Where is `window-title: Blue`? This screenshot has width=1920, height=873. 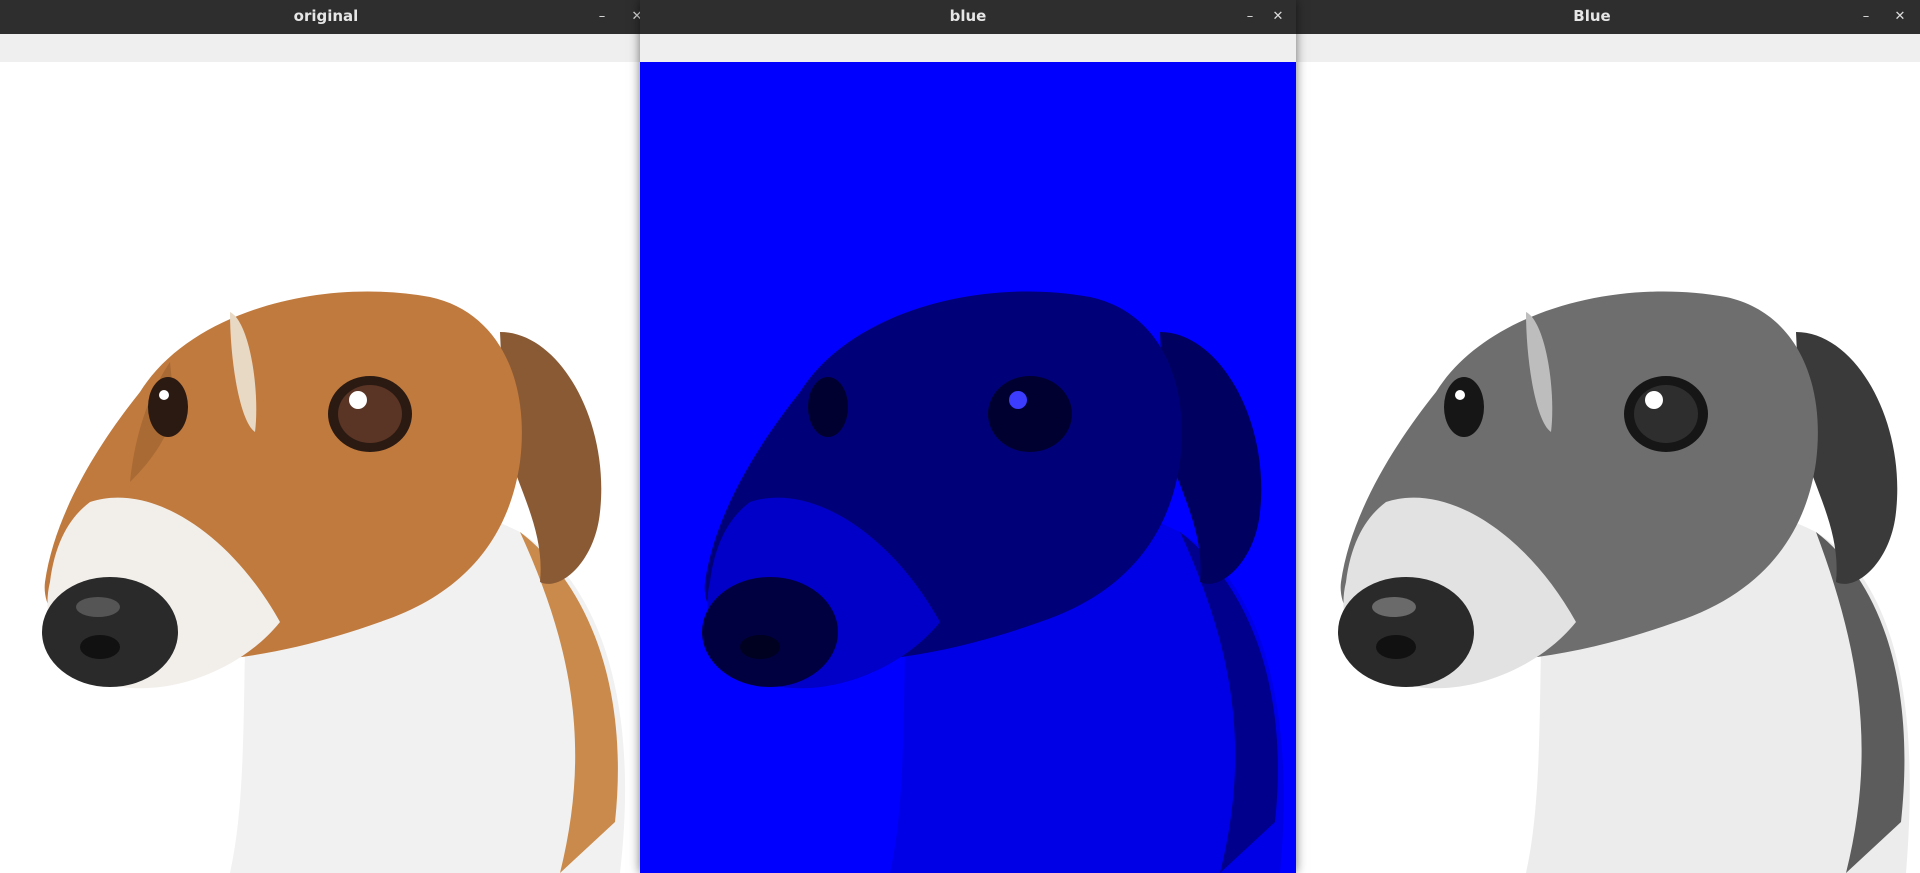 window-title: Blue is located at coordinates (1592, 16).